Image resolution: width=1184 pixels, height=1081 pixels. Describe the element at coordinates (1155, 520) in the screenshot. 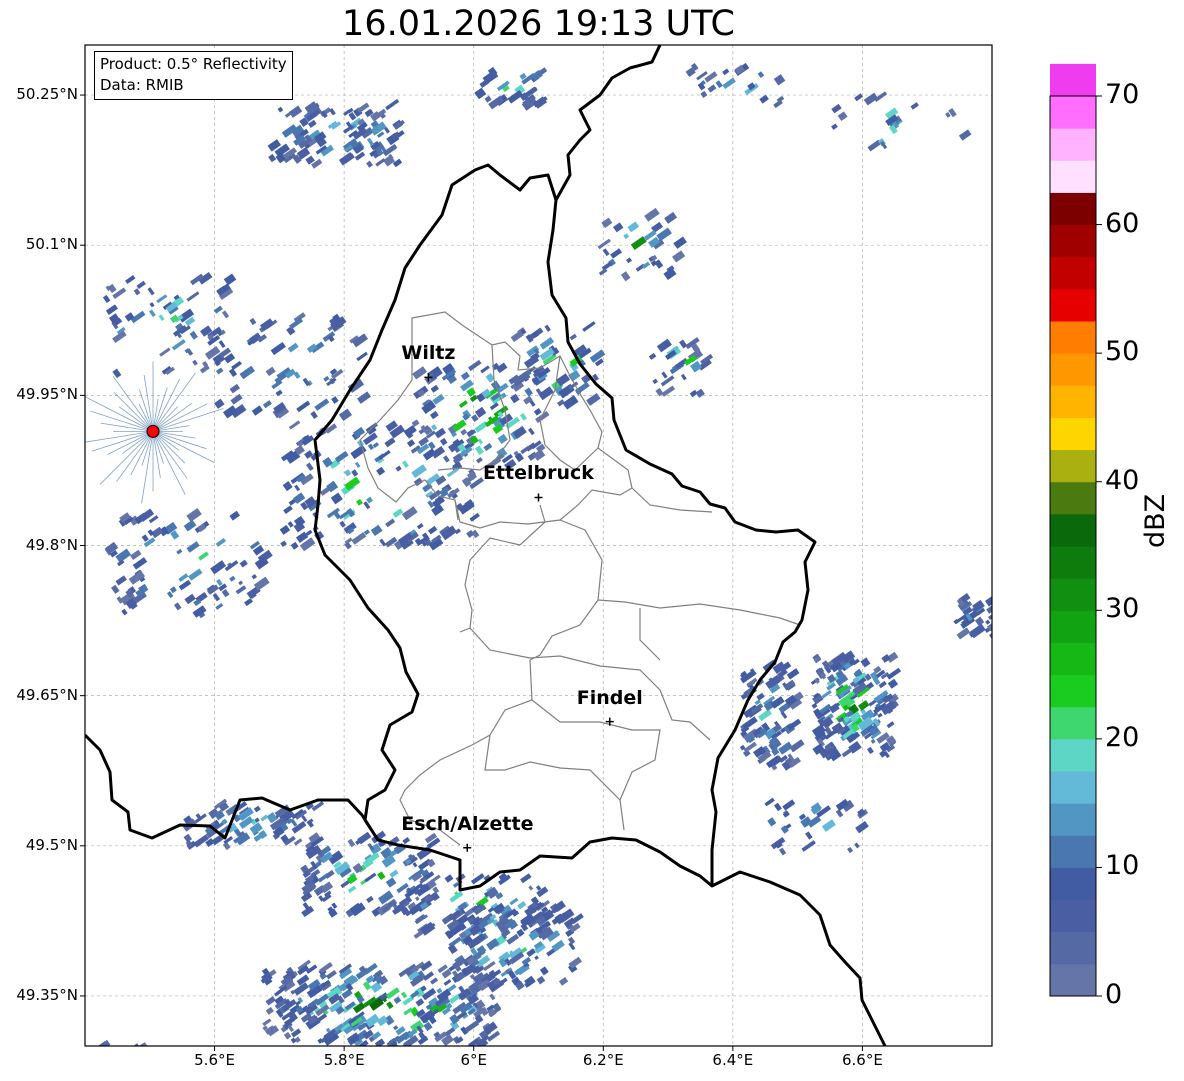

I see `colorbar-label: dBZ` at that location.